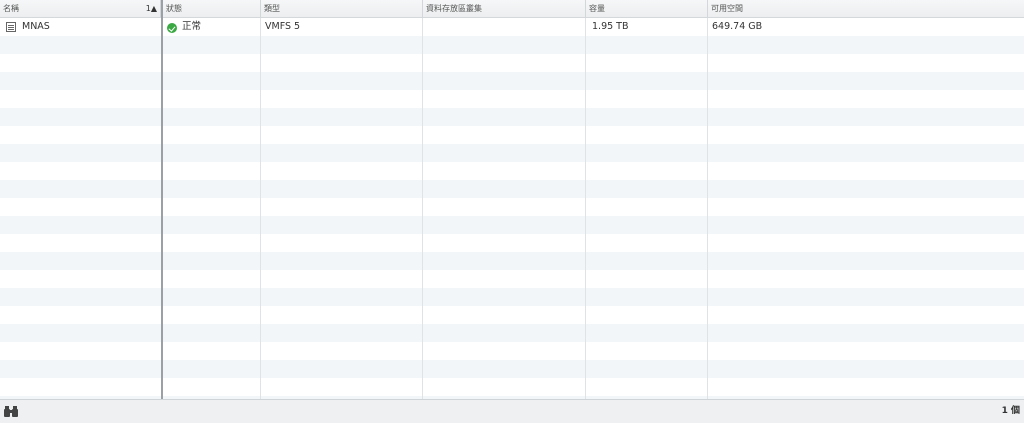 This screenshot has width=1024, height=423. Describe the element at coordinates (512, 411) in the screenshot. I see `grid-footer: 1 個` at that location.